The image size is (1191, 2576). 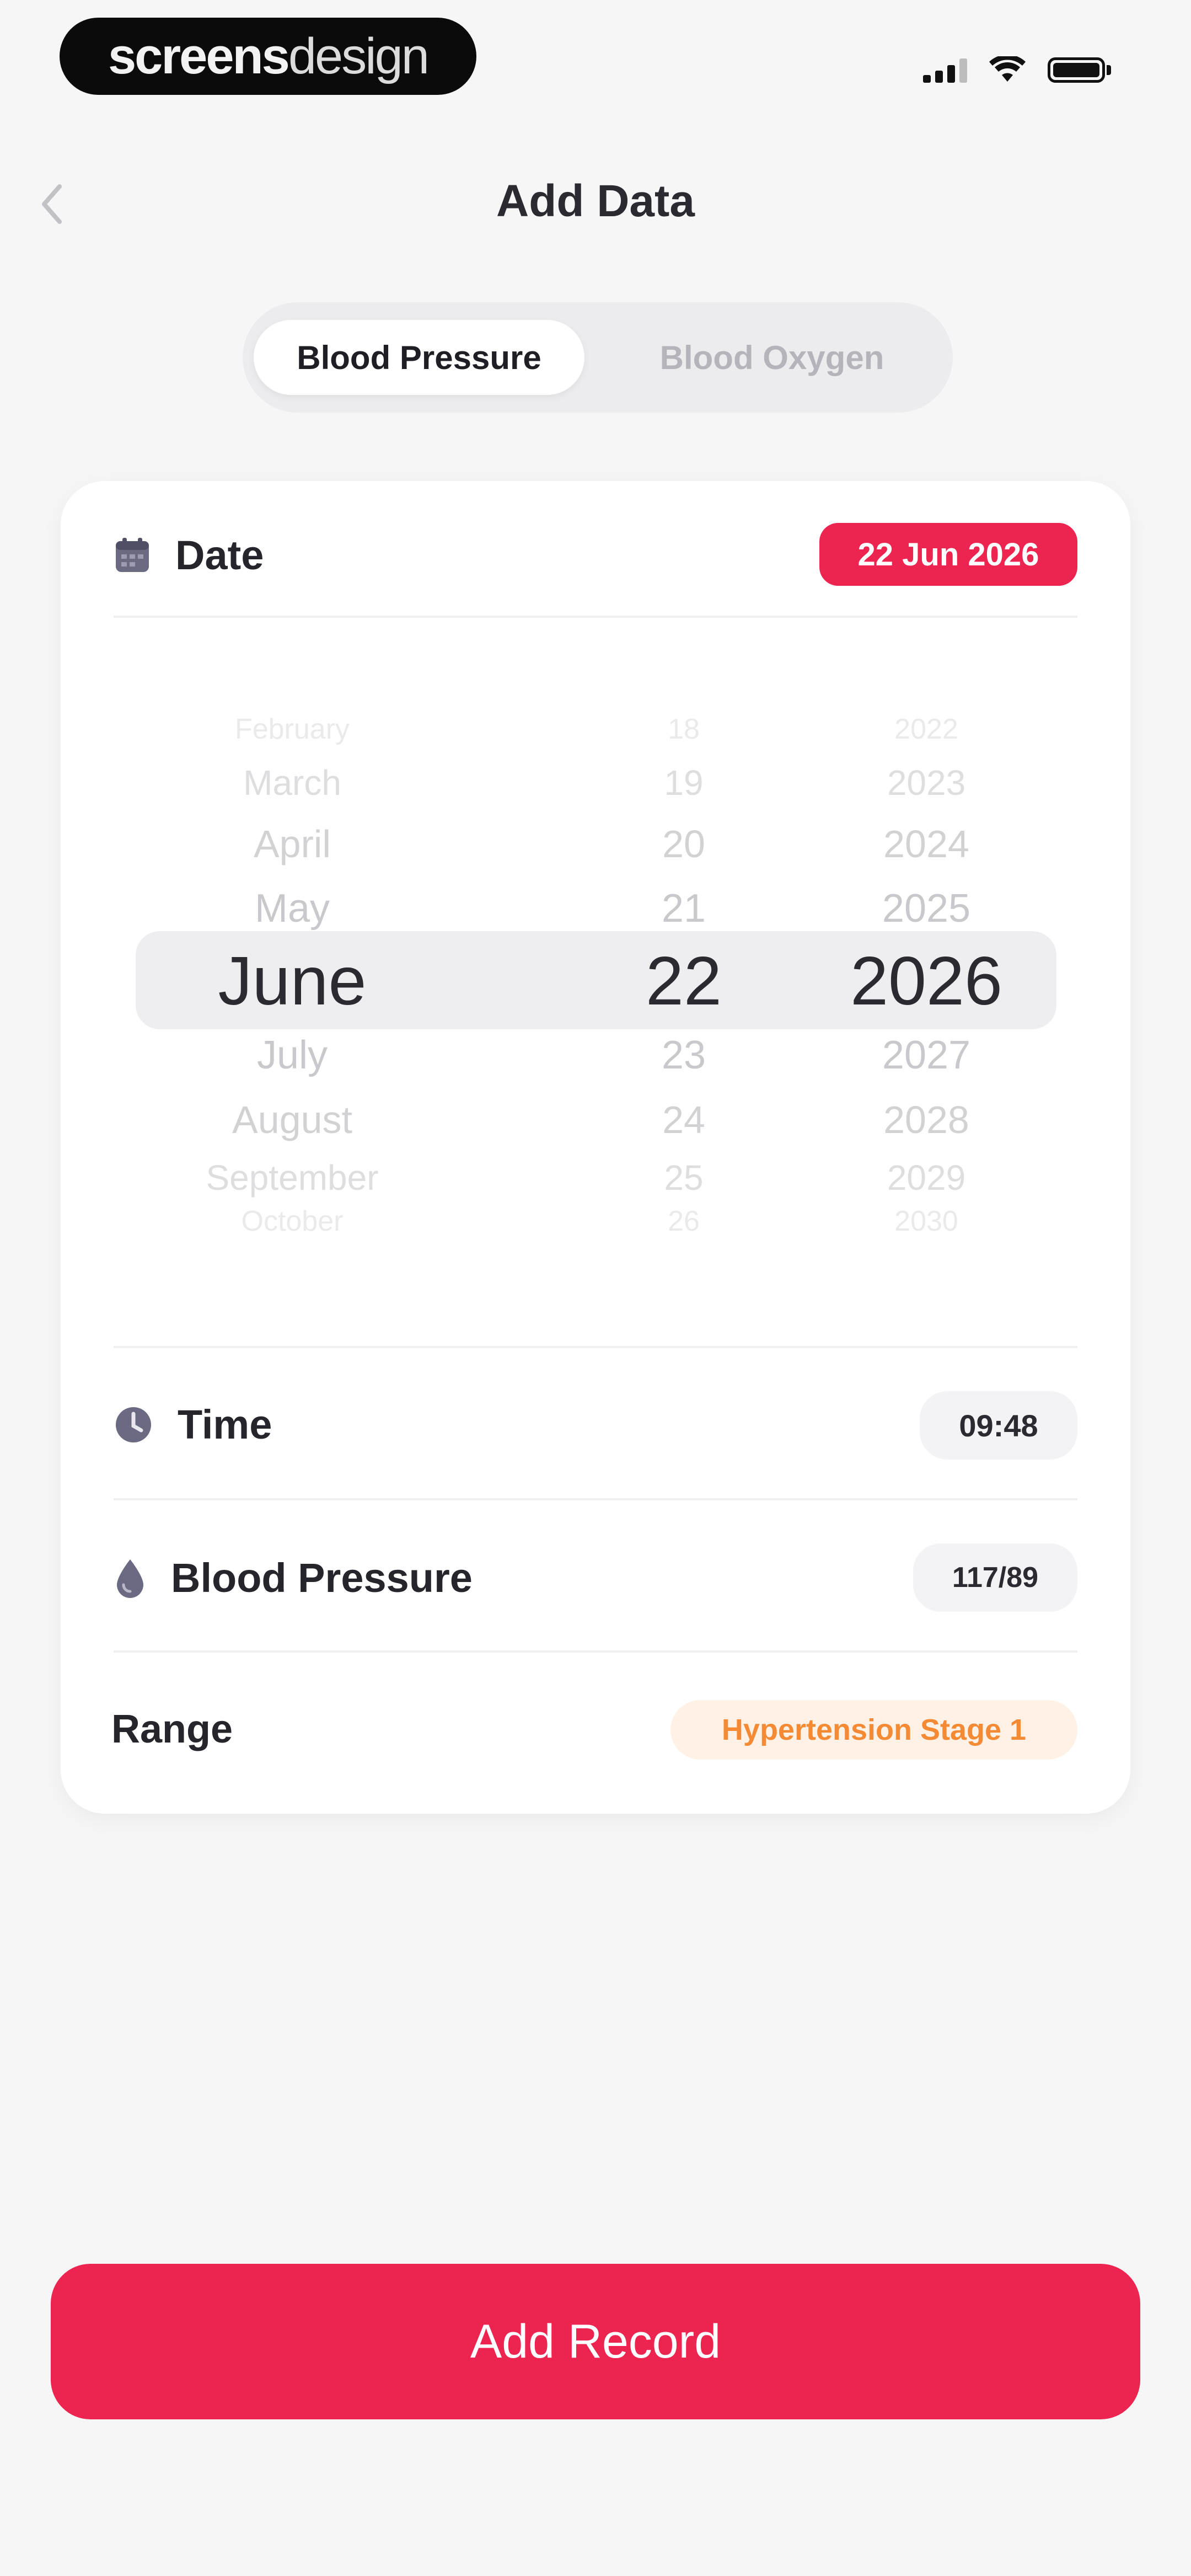 What do you see at coordinates (927, 1221) in the screenshot?
I see `picker-year-item: 2030` at bounding box center [927, 1221].